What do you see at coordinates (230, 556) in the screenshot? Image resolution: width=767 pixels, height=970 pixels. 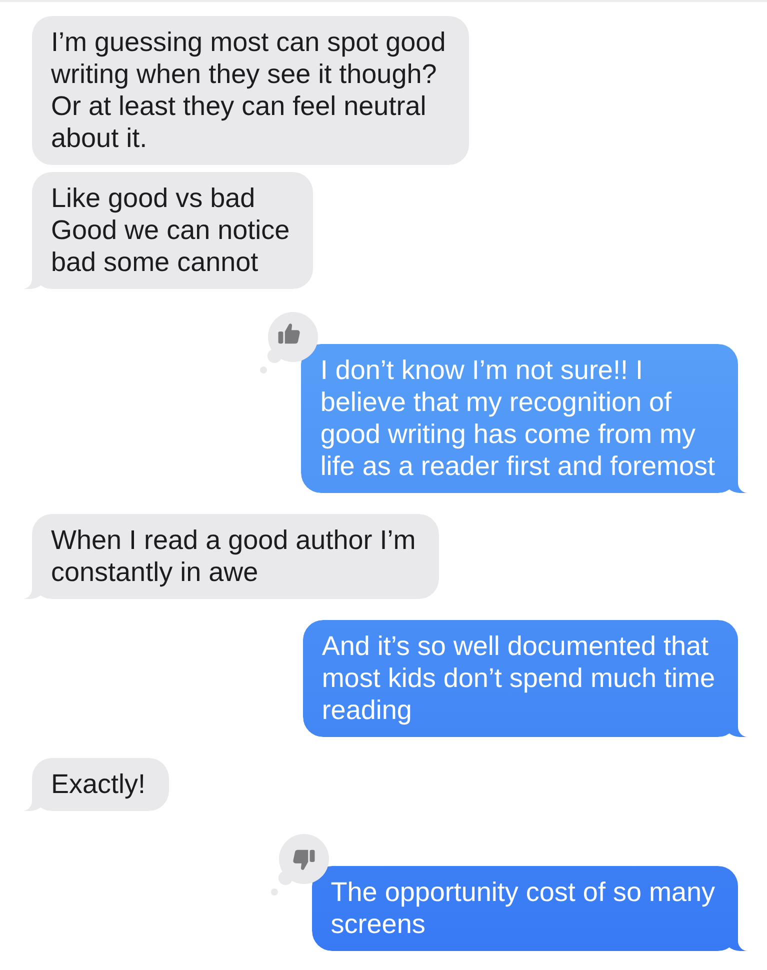 I see `message-bubble: When I read a good author I’m constantly in awe` at bounding box center [230, 556].